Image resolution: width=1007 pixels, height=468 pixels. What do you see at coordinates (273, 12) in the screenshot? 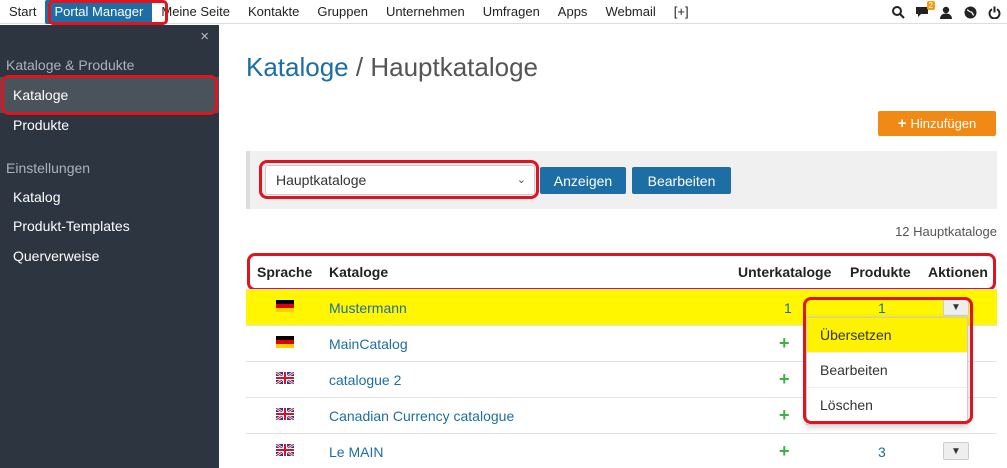
I see `nav-kontakte: Kontakte` at bounding box center [273, 12].